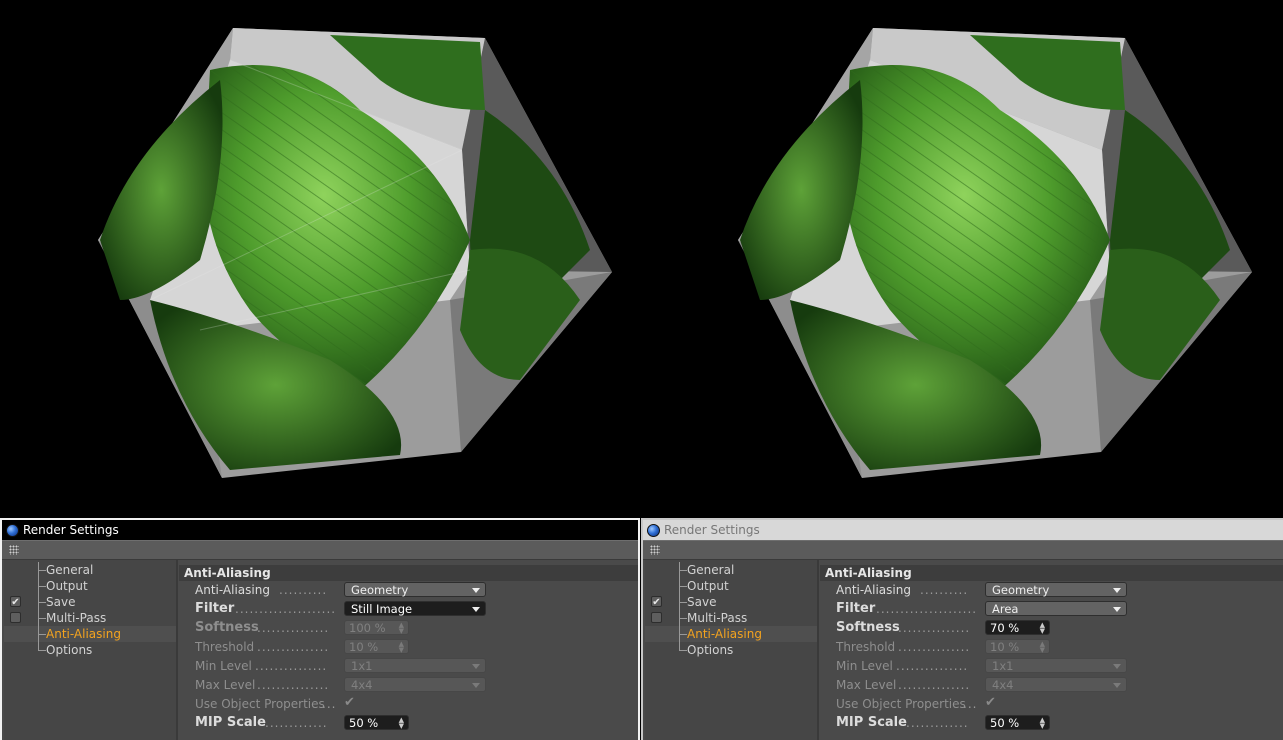 Image resolution: width=1283 pixels, height=740 pixels. I want to click on field-label: Use Object Properties, so click(260, 704).